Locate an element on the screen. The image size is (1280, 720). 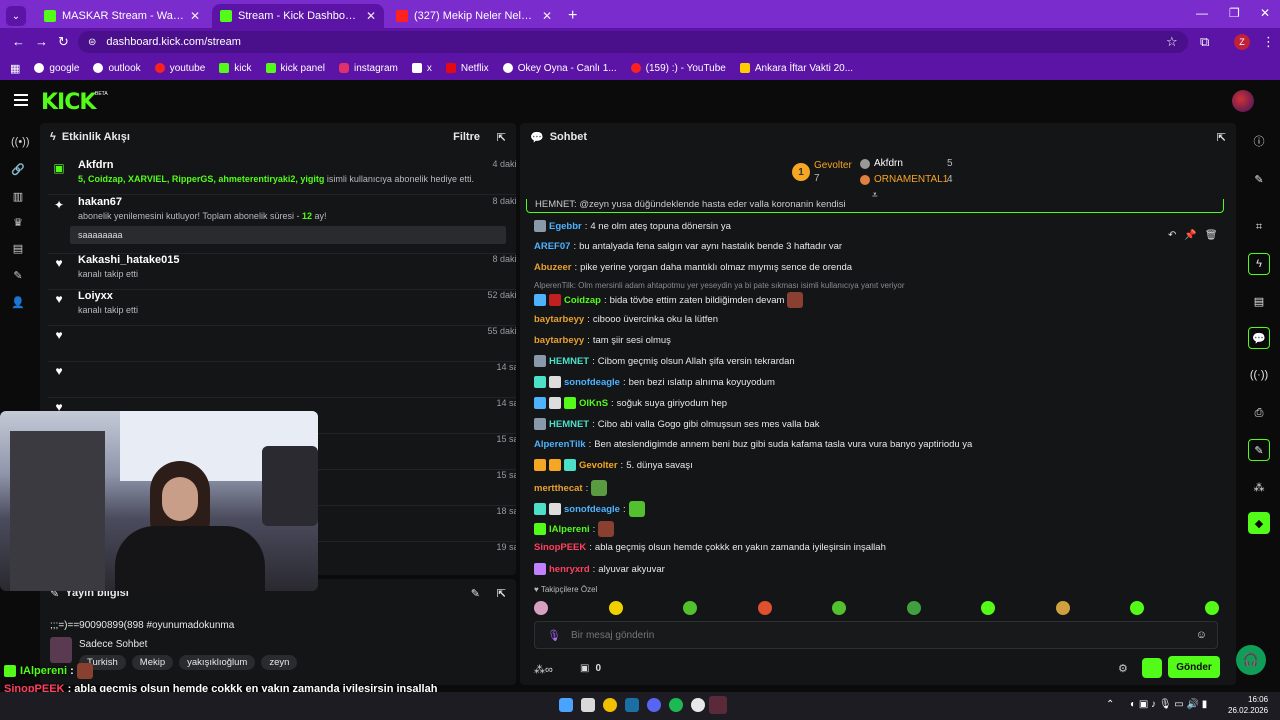
activity-username: Akfdrn is located at coordinates (95, 165).